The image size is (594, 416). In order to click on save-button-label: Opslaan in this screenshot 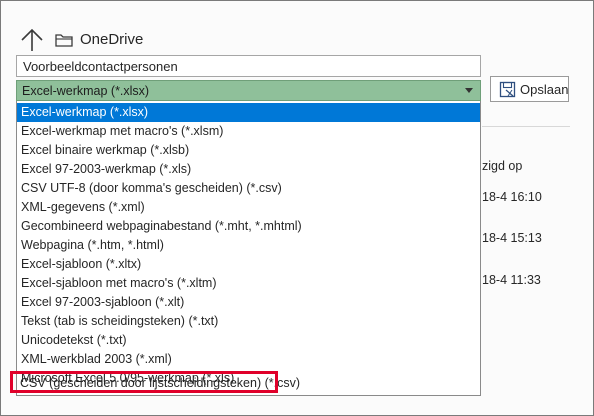, I will do `click(544, 89)`.